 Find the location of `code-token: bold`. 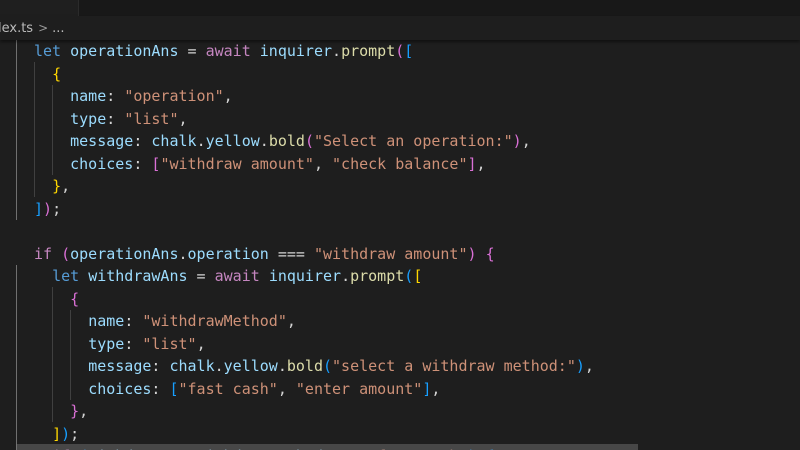

code-token: bold is located at coordinates (286, 141).